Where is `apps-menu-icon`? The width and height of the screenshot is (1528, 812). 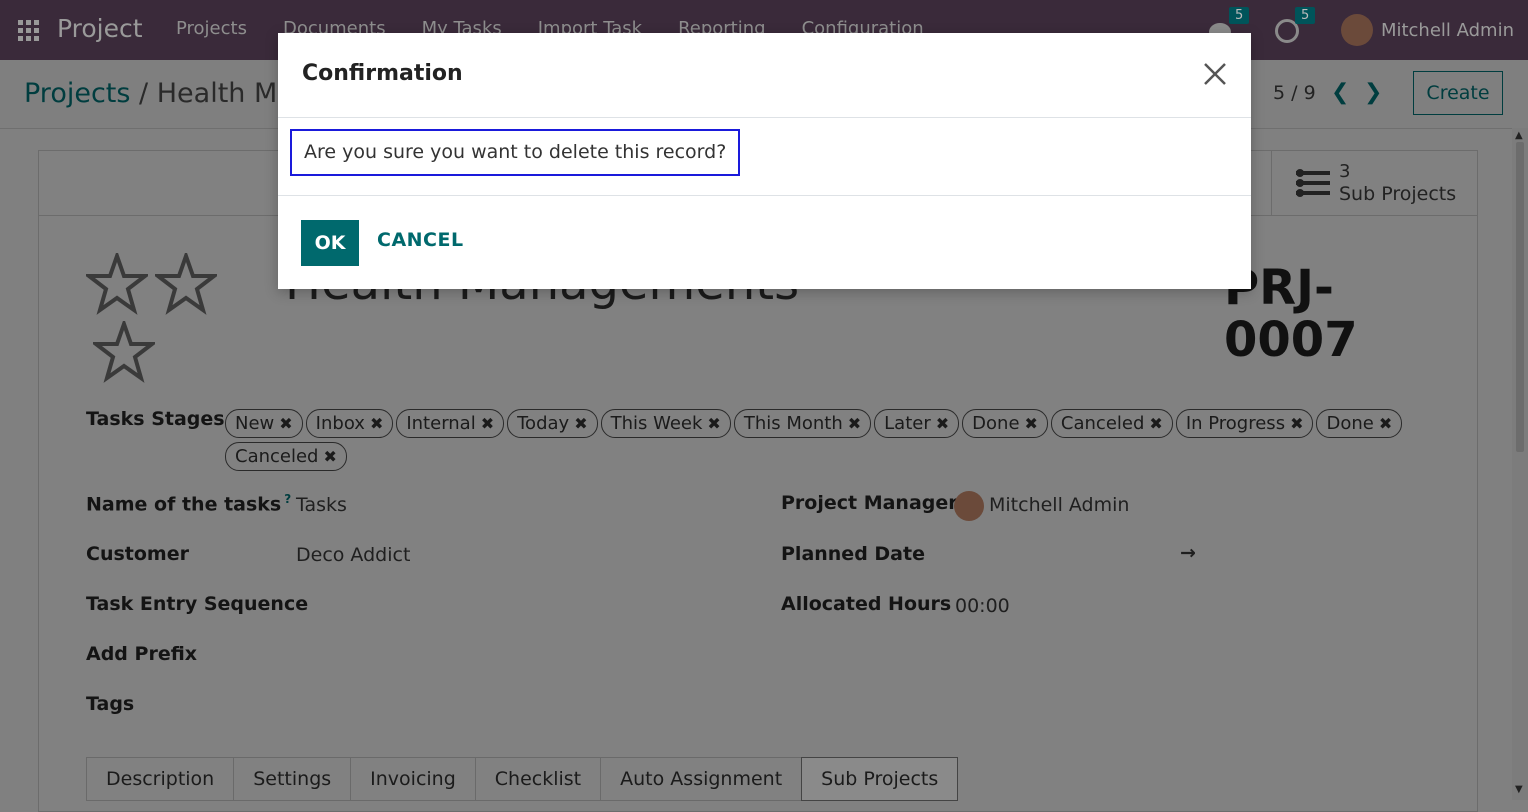
apps-menu-icon is located at coordinates (28, 30).